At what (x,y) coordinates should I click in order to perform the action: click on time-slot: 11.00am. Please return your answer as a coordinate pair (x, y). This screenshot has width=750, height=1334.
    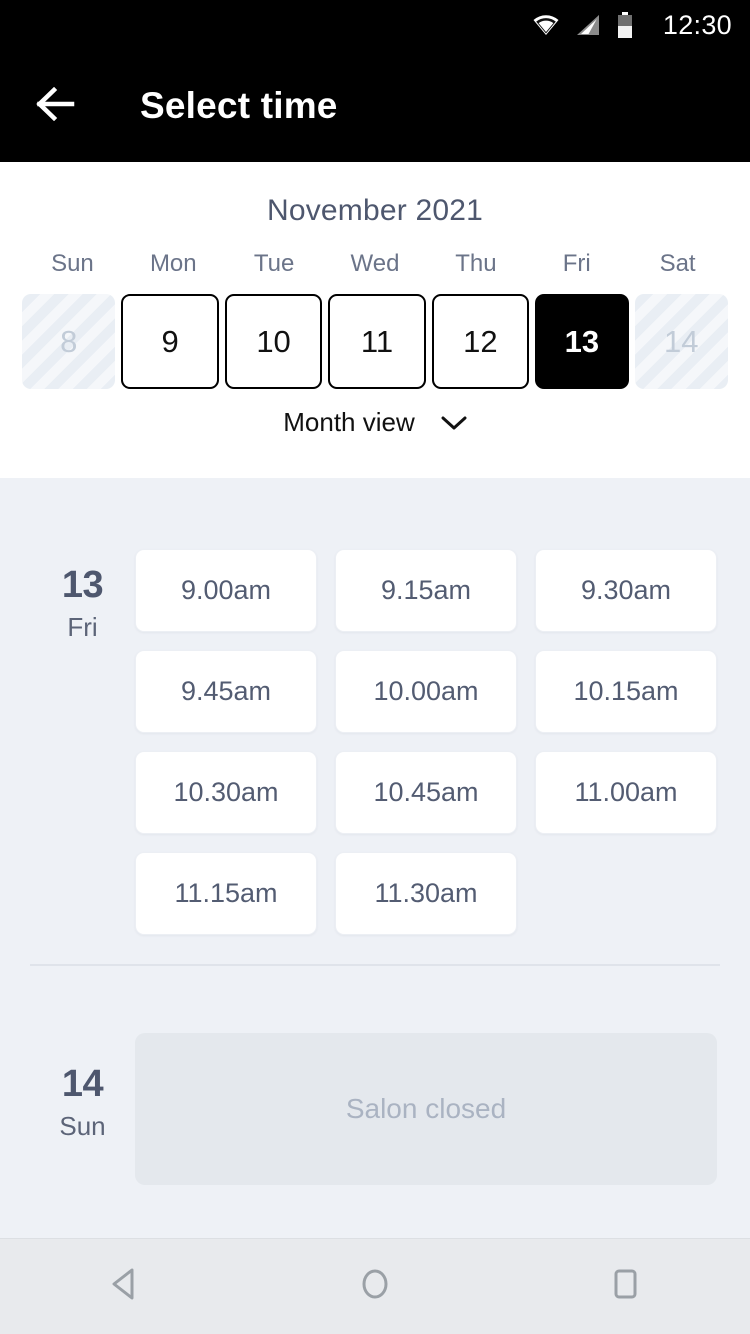
    Looking at the image, I should click on (626, 792).